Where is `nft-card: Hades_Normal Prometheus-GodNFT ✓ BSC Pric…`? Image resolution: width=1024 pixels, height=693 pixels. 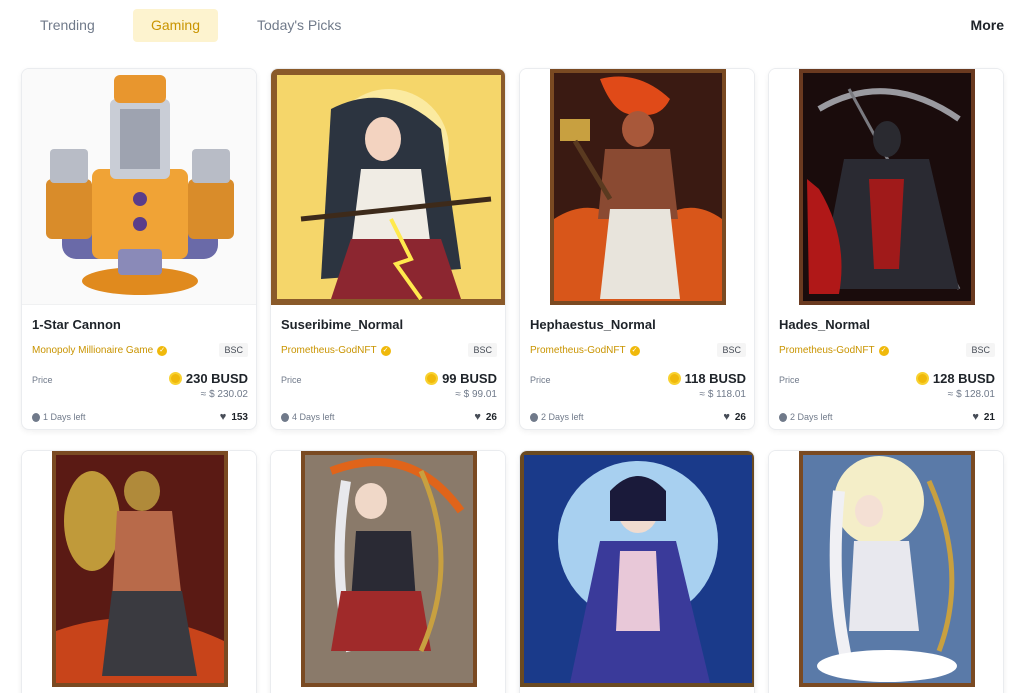 nft-card: Hades_Normal Prometheus-GodNFT ✓ BSC Pric… is located at coordinates (886, 249).